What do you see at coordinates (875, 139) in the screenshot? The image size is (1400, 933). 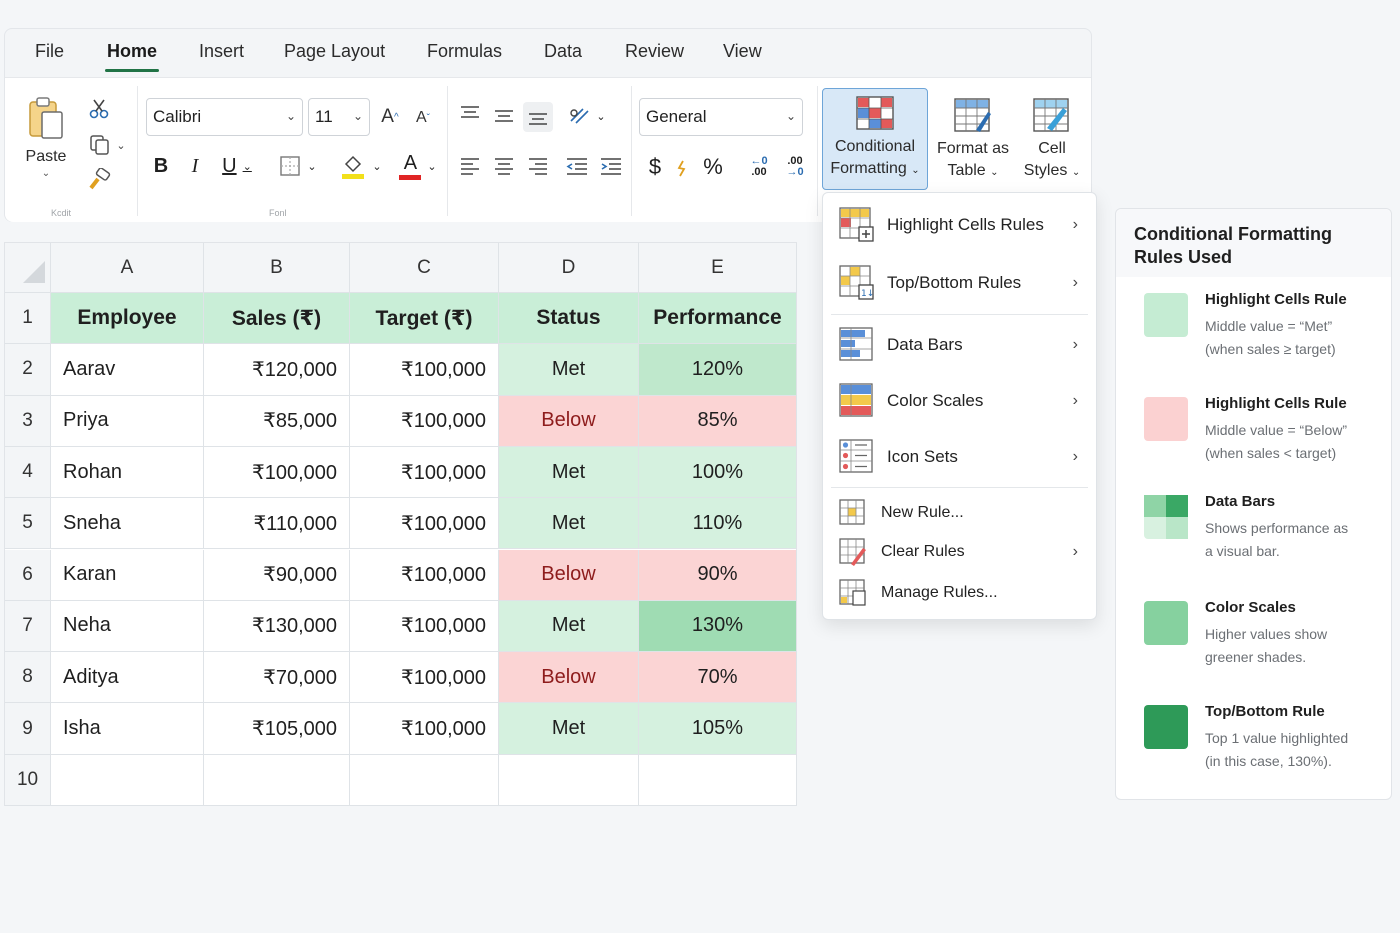 I see `conditional-formatting-button: Conditional Formatting ⌄` at bounding box center [875, 139].